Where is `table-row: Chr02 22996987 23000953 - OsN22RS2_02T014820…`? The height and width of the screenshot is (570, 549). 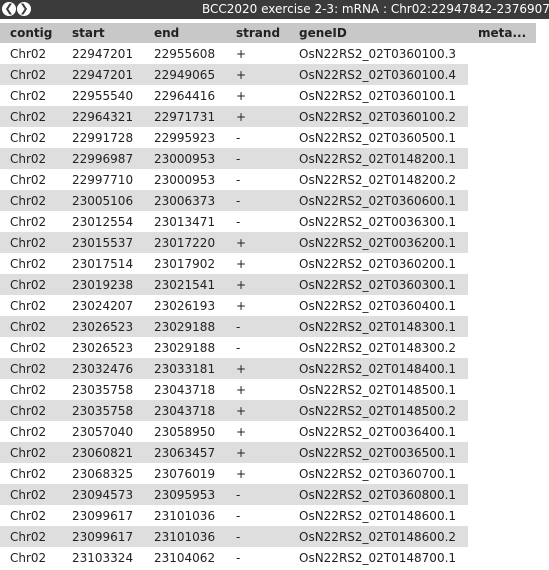
table-row: Chr02 22996987 23000953 - OsN22RS2_02T014820… is located at coordinates (234, 158).